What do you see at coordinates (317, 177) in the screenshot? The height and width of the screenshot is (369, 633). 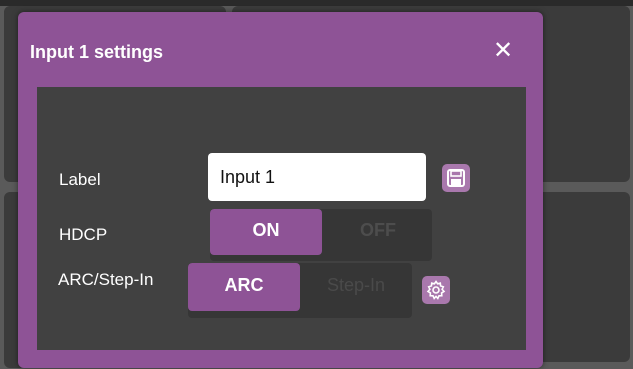 I see `label-input` at bounding box center [317, 177].